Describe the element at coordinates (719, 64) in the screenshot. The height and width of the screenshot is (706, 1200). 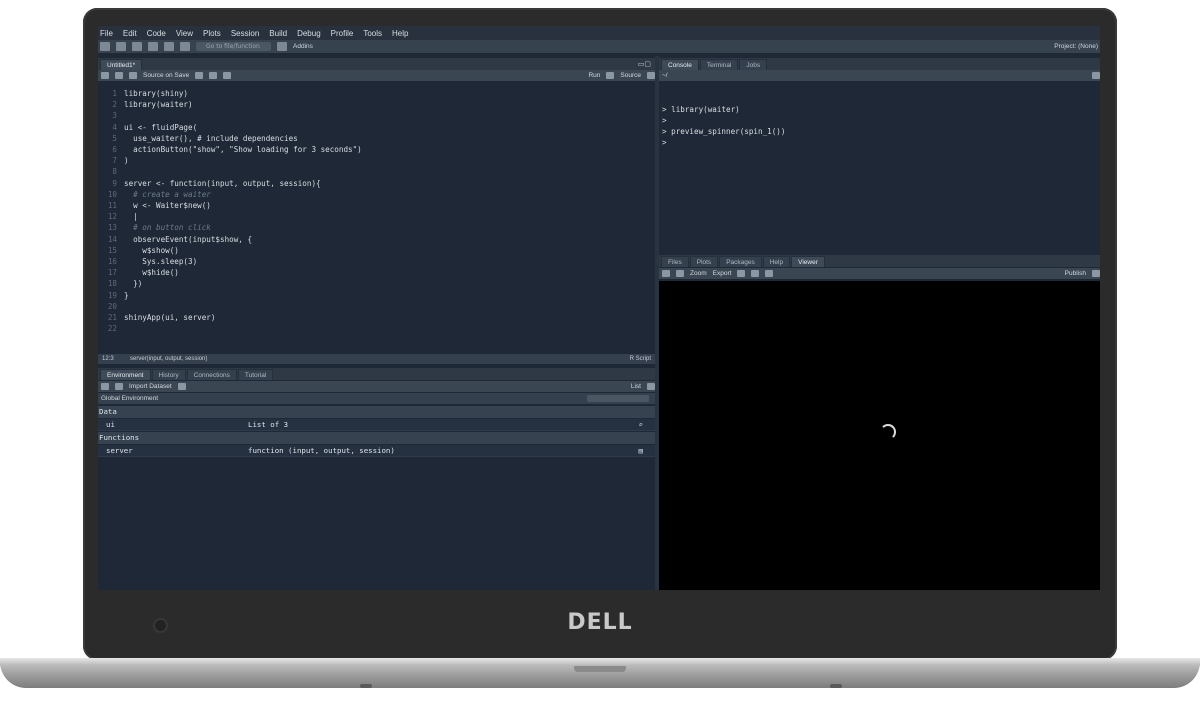
I see `tab-terminal: Terminal` at that location.